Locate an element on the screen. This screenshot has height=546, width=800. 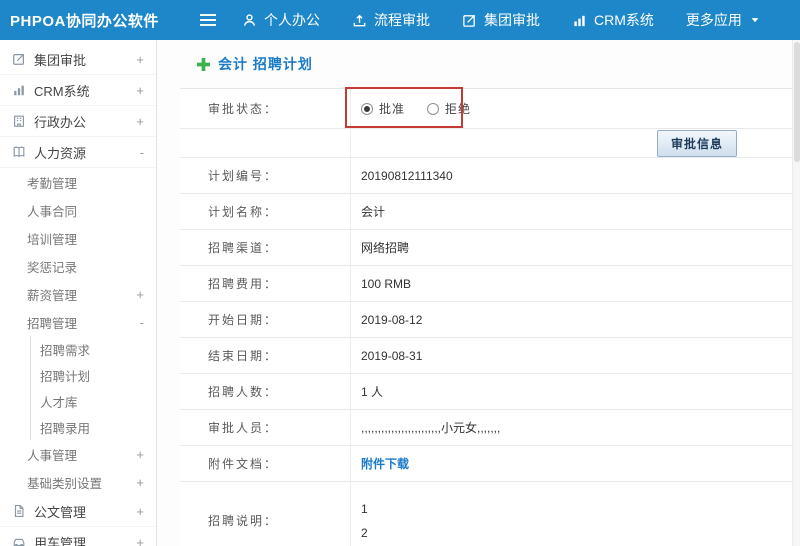
page-title: 会计 招聘计划 is located at coordinates (265, 64).